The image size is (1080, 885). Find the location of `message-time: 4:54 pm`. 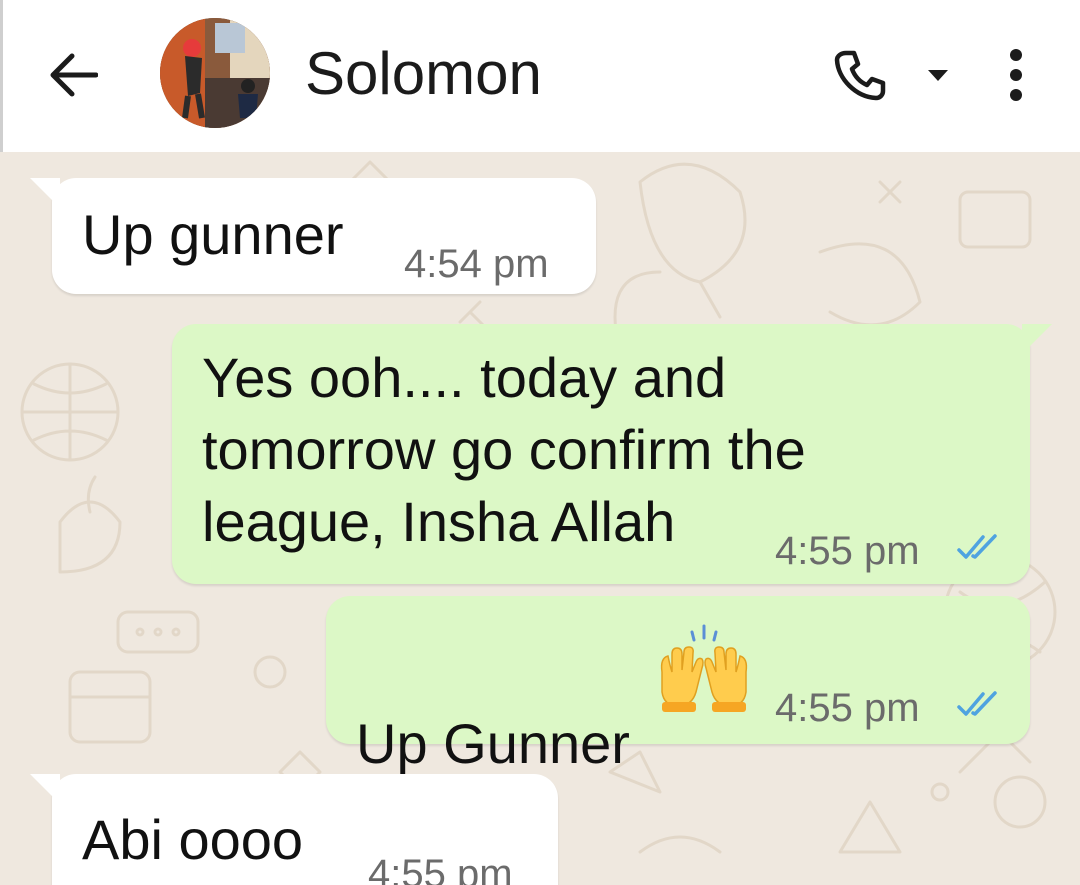

message-time: 4:54 pm is located at coordinates (476, 264).